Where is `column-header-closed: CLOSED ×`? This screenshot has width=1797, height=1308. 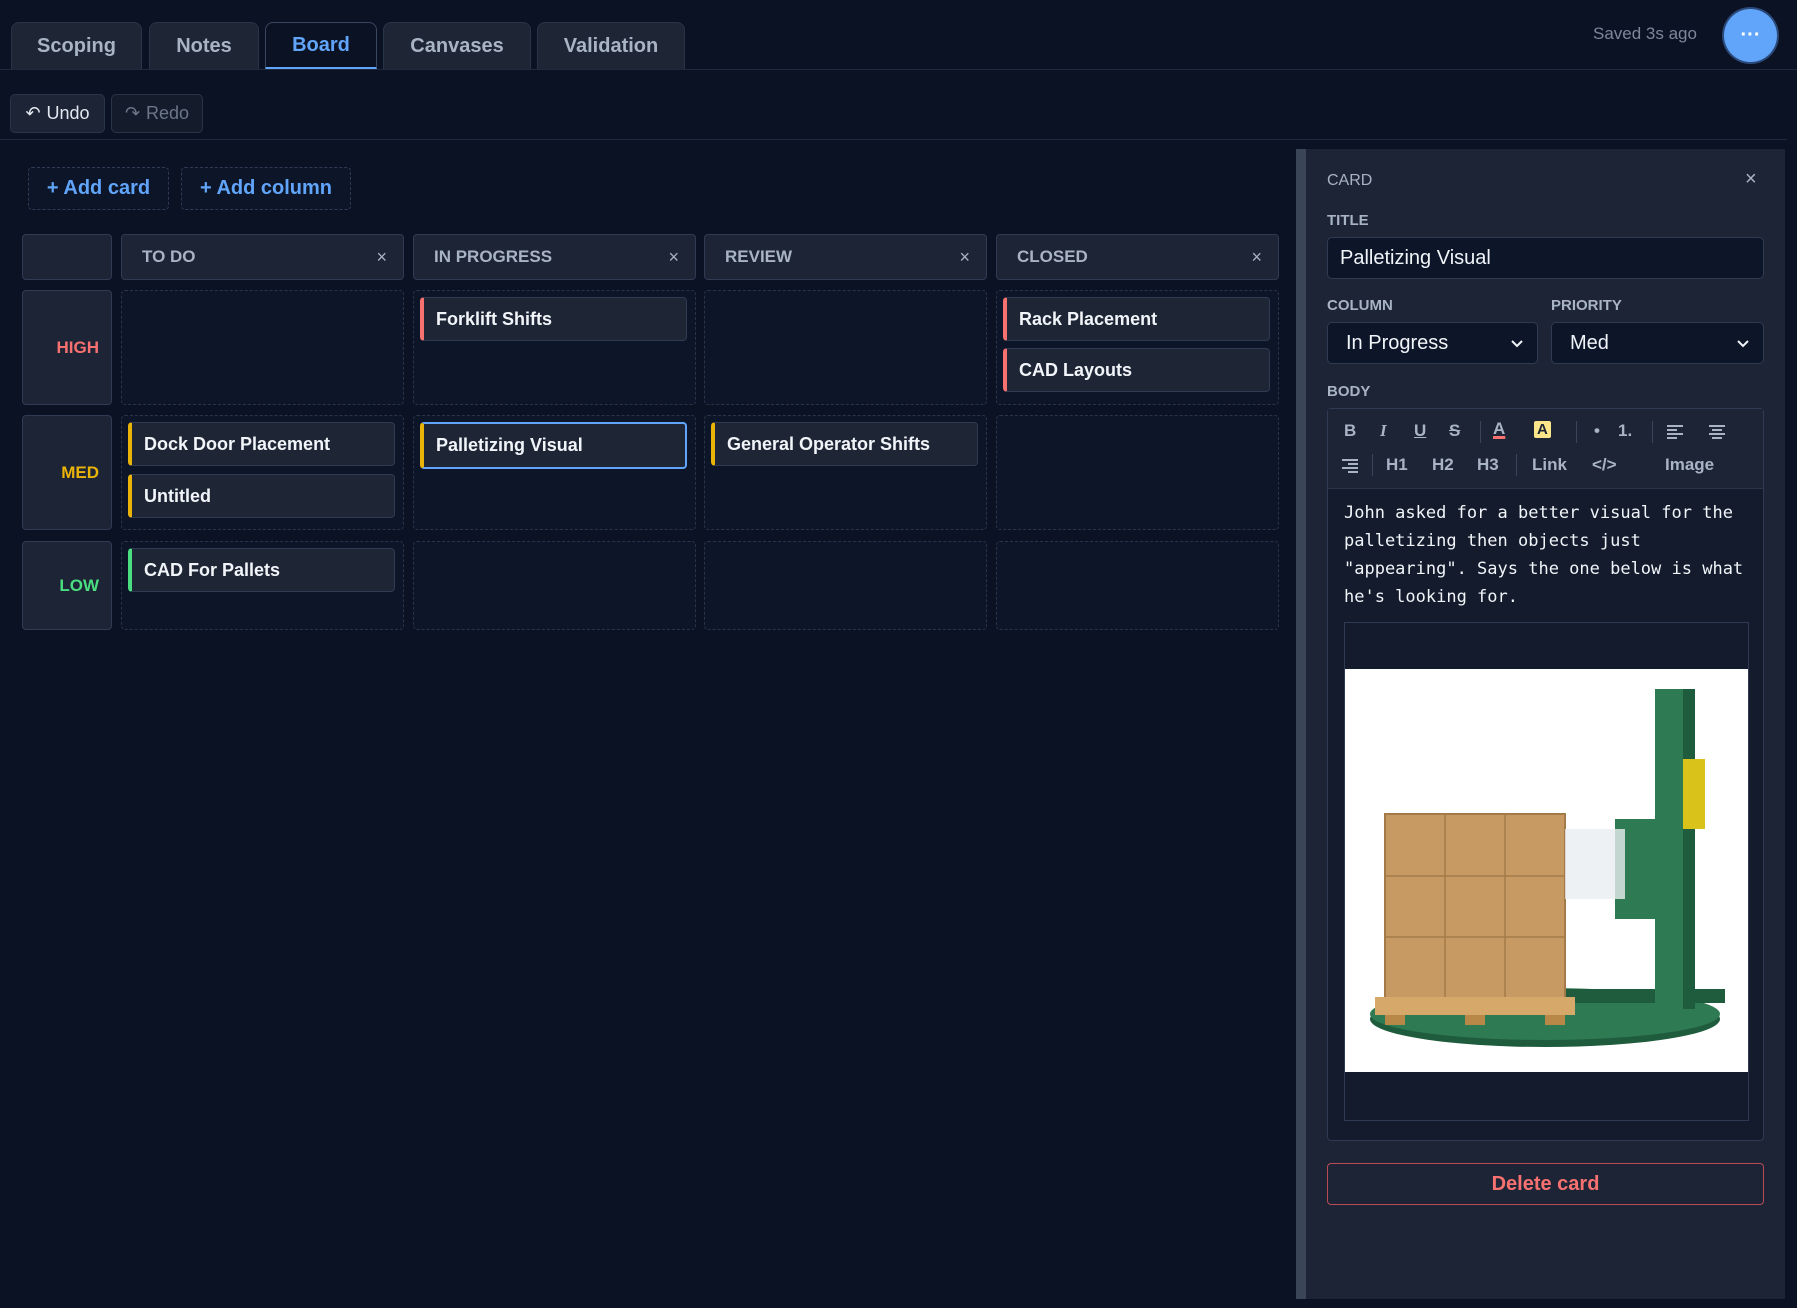
column-header-closed: CLOSED × is located at coordinates (1137, 257).